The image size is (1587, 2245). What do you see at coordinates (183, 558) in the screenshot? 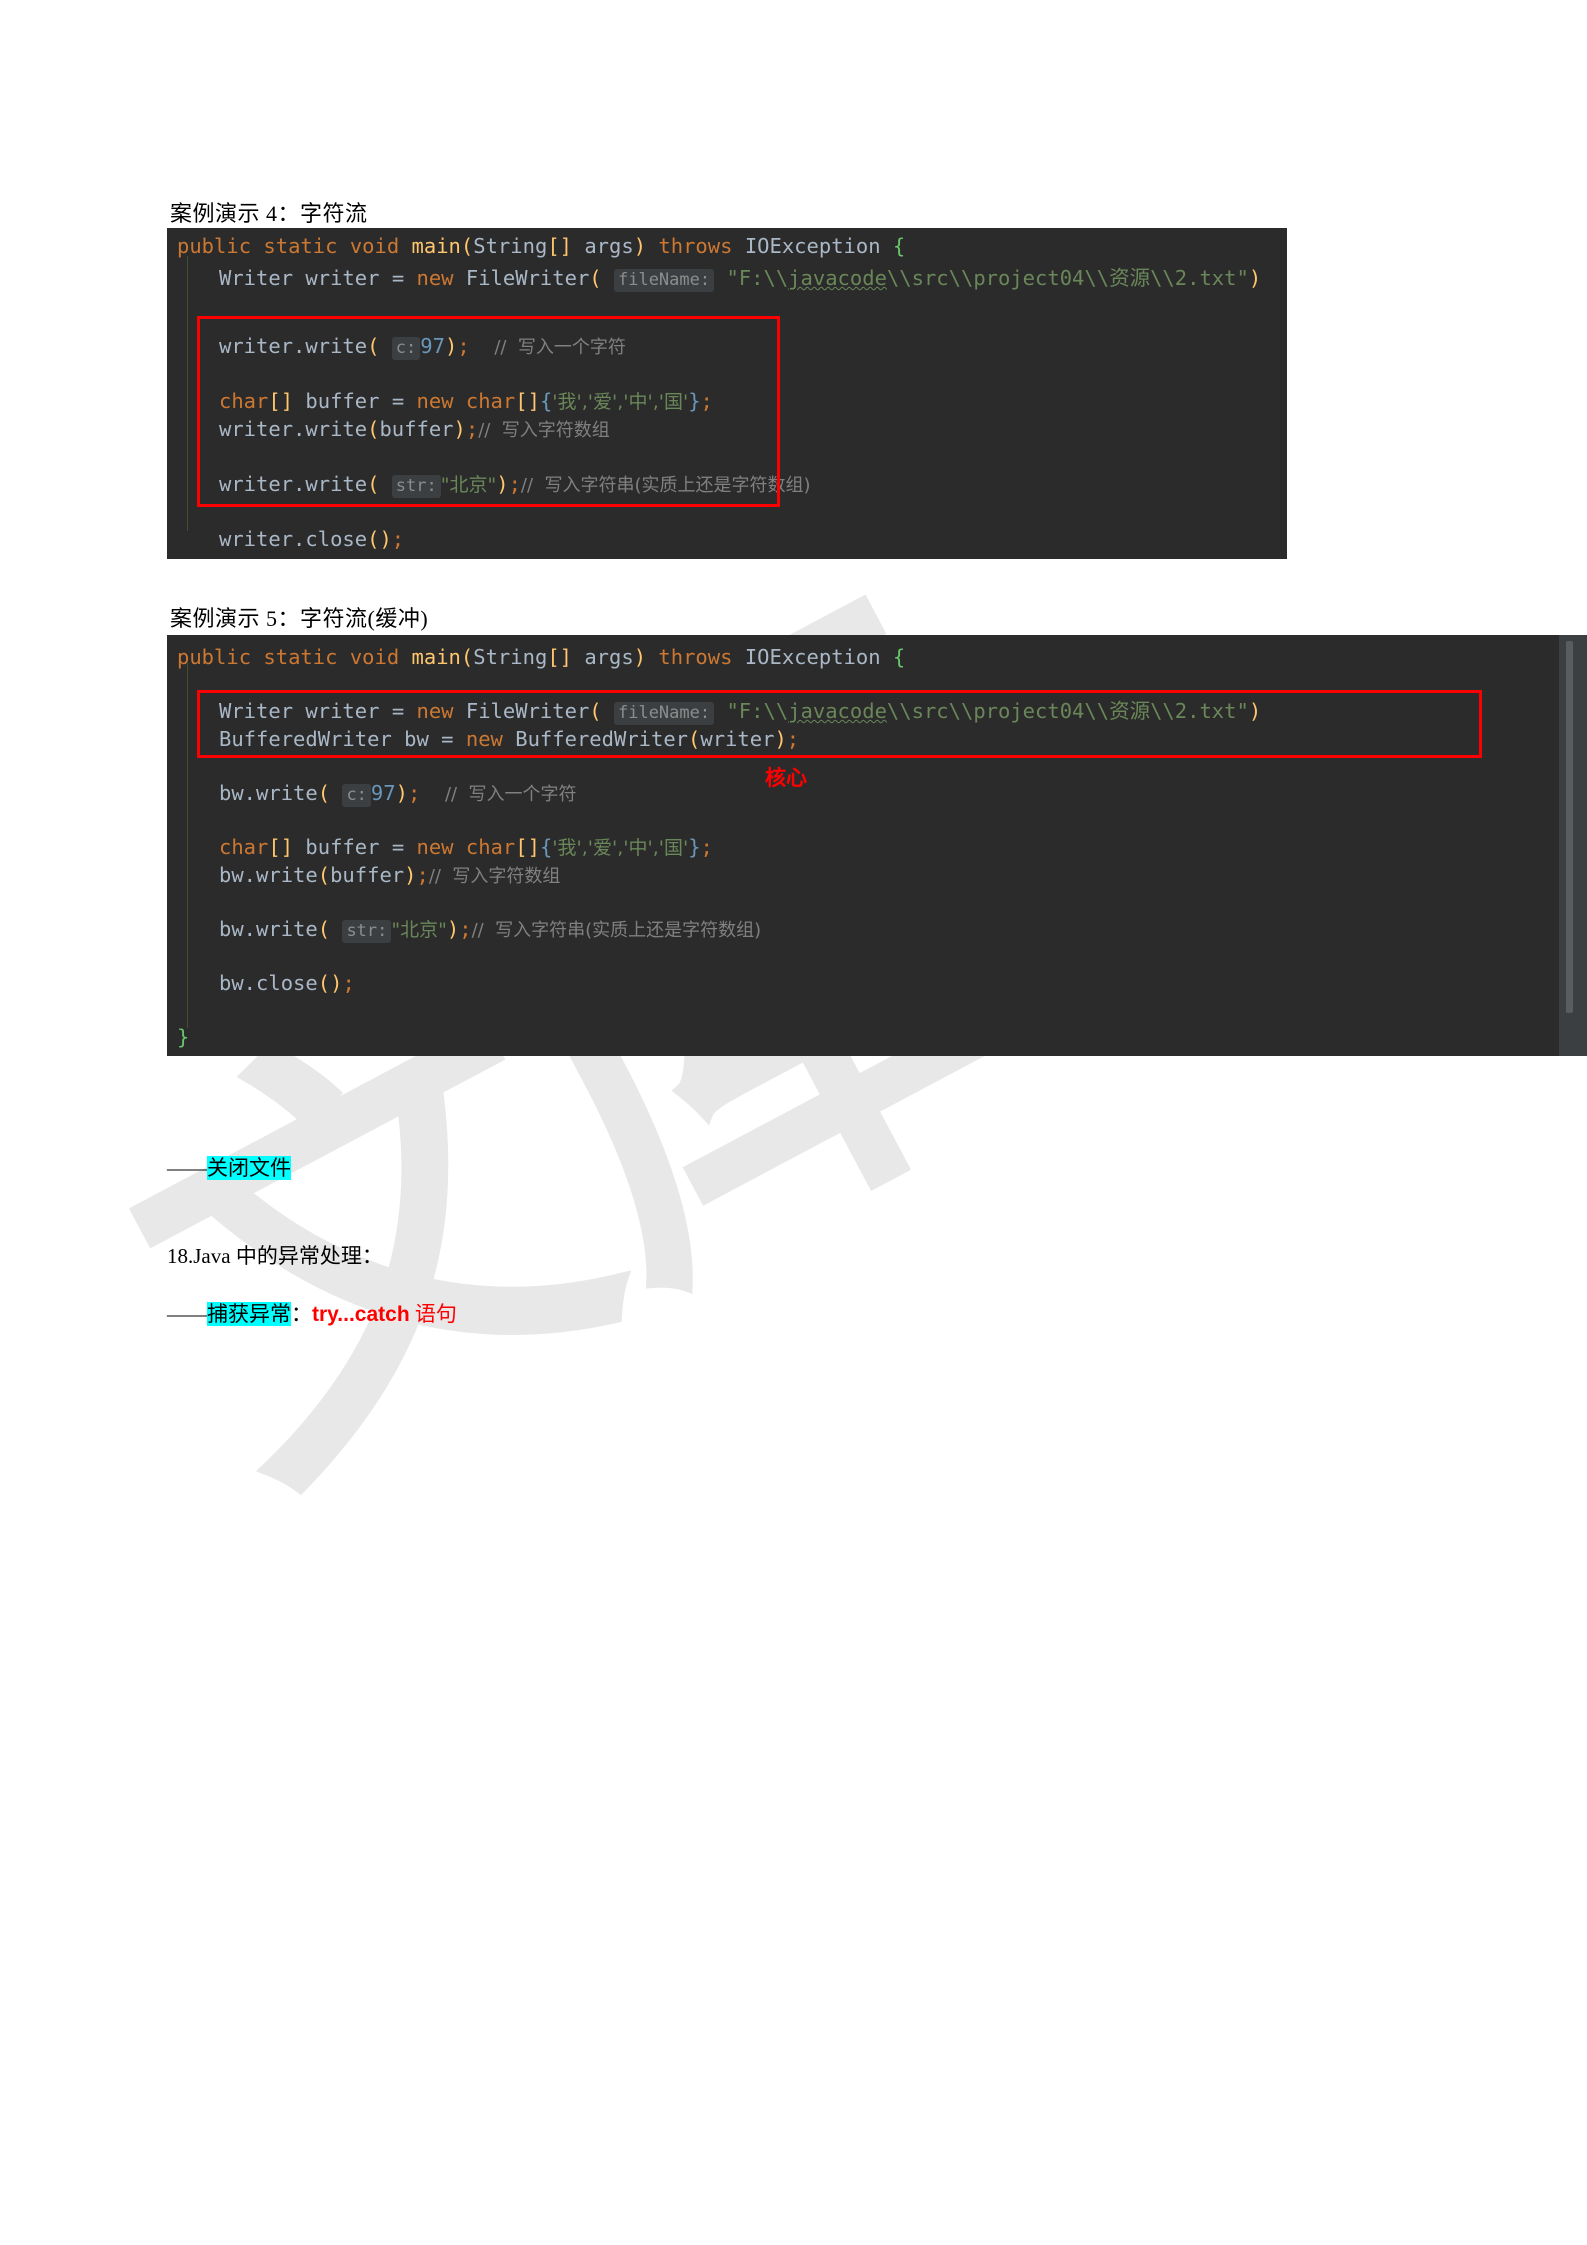
I see `code-line-8: }` at bounding box center [183, 558].